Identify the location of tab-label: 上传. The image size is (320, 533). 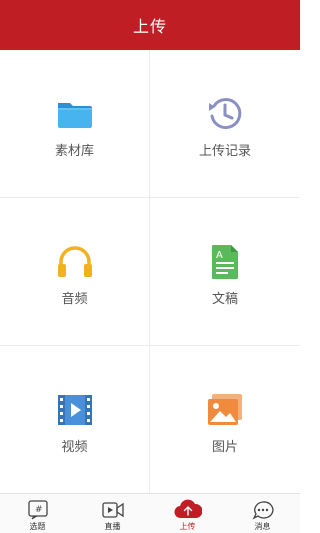
(187, 526).